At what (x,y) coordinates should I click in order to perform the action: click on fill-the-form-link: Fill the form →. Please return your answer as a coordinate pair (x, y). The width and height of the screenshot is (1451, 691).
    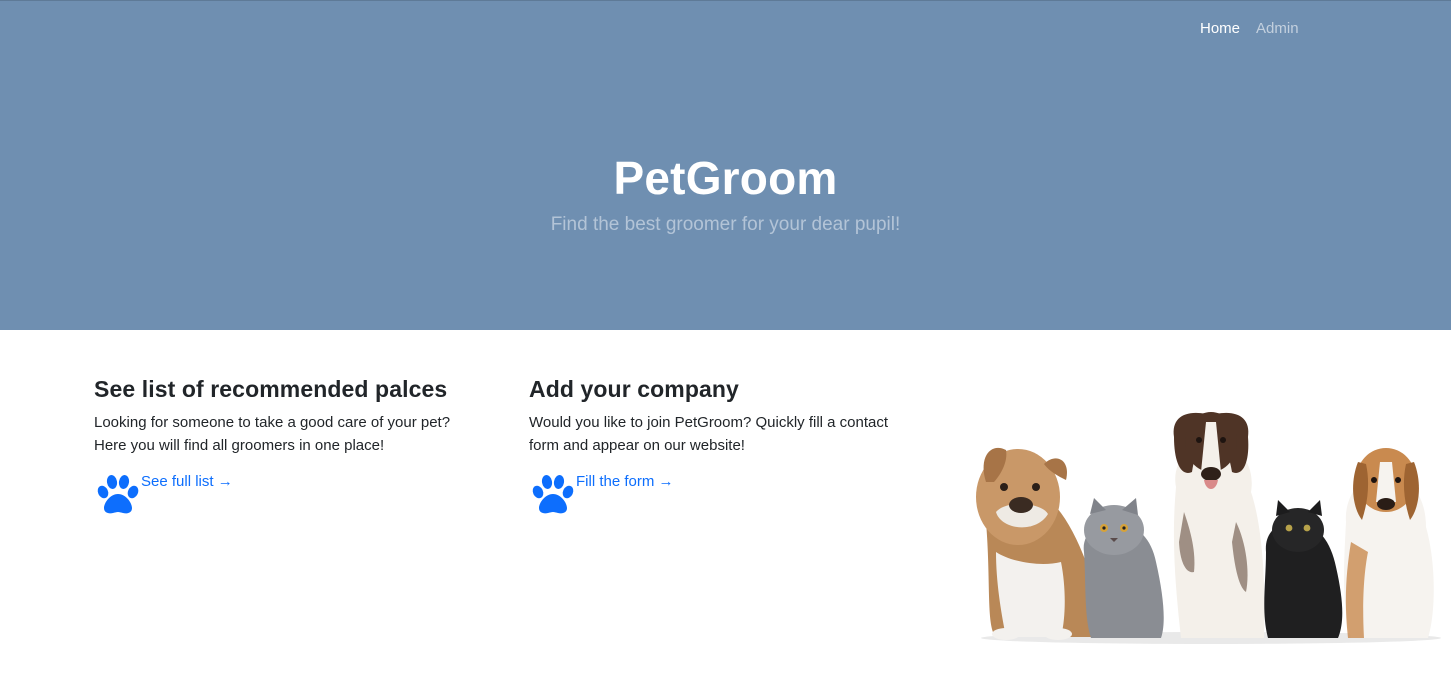
    Looking at the image, I should click on (625, 481).